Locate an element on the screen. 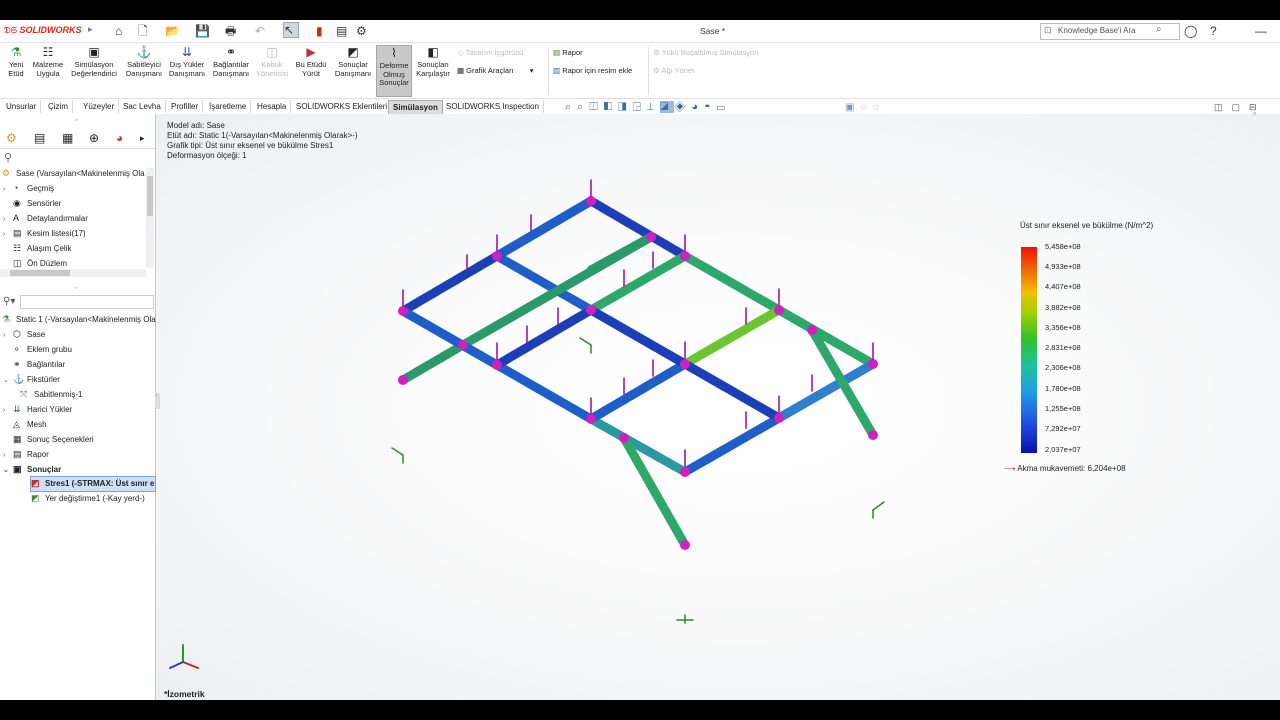  more-tabs-icon: ▸ is located at coordinates (142, 138).